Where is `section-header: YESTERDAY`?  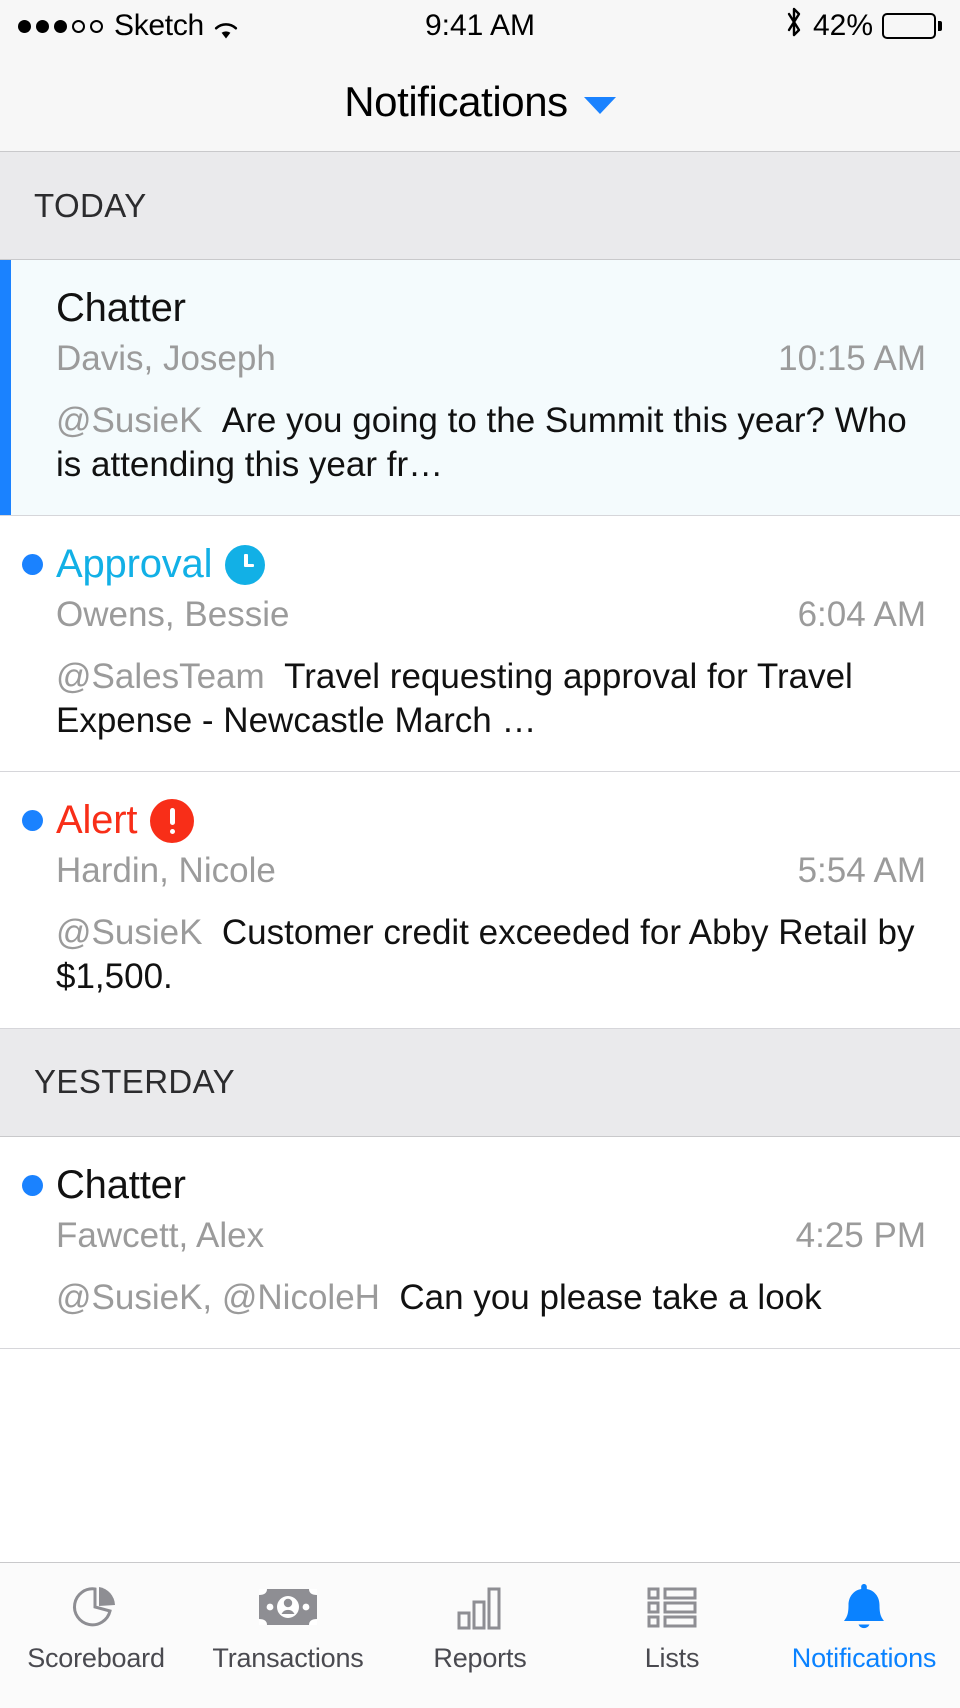 section-header: YESTERDAY is located at coordinates (480, 1082).